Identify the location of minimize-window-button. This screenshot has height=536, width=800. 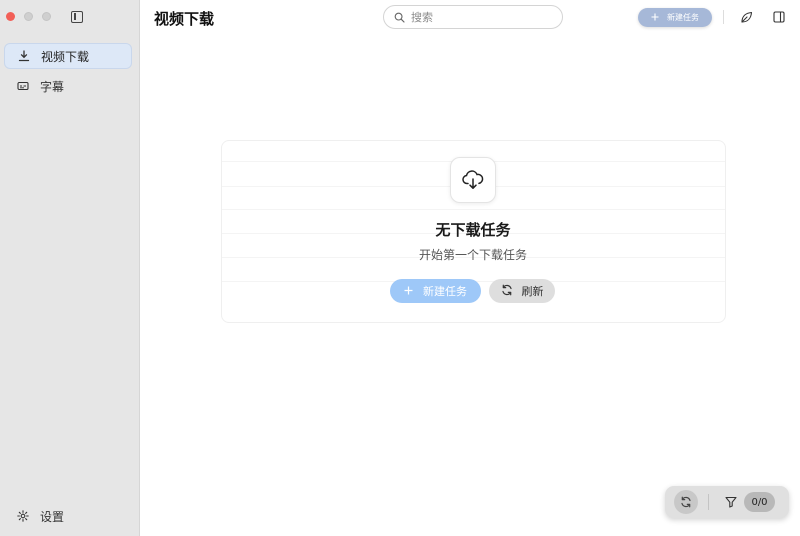
(28, 16).